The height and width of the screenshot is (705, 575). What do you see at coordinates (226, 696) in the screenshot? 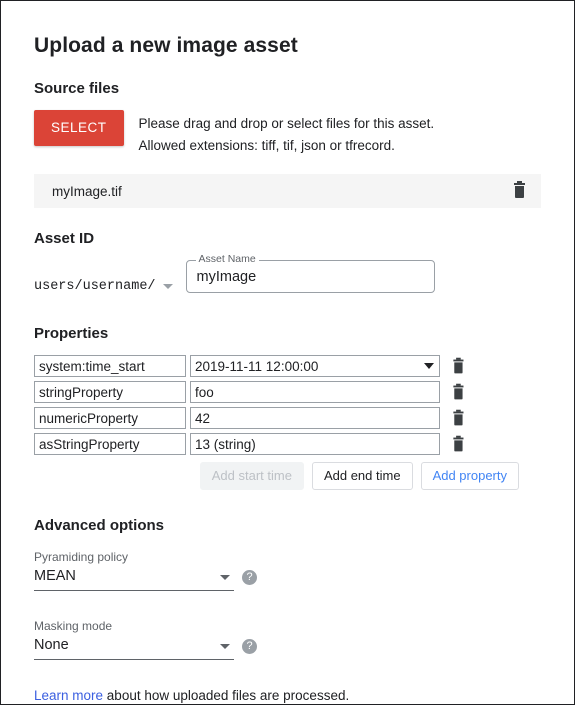
I see `learn-more-text: about how uploaded files are processed.` at bounding box center [226, 696].